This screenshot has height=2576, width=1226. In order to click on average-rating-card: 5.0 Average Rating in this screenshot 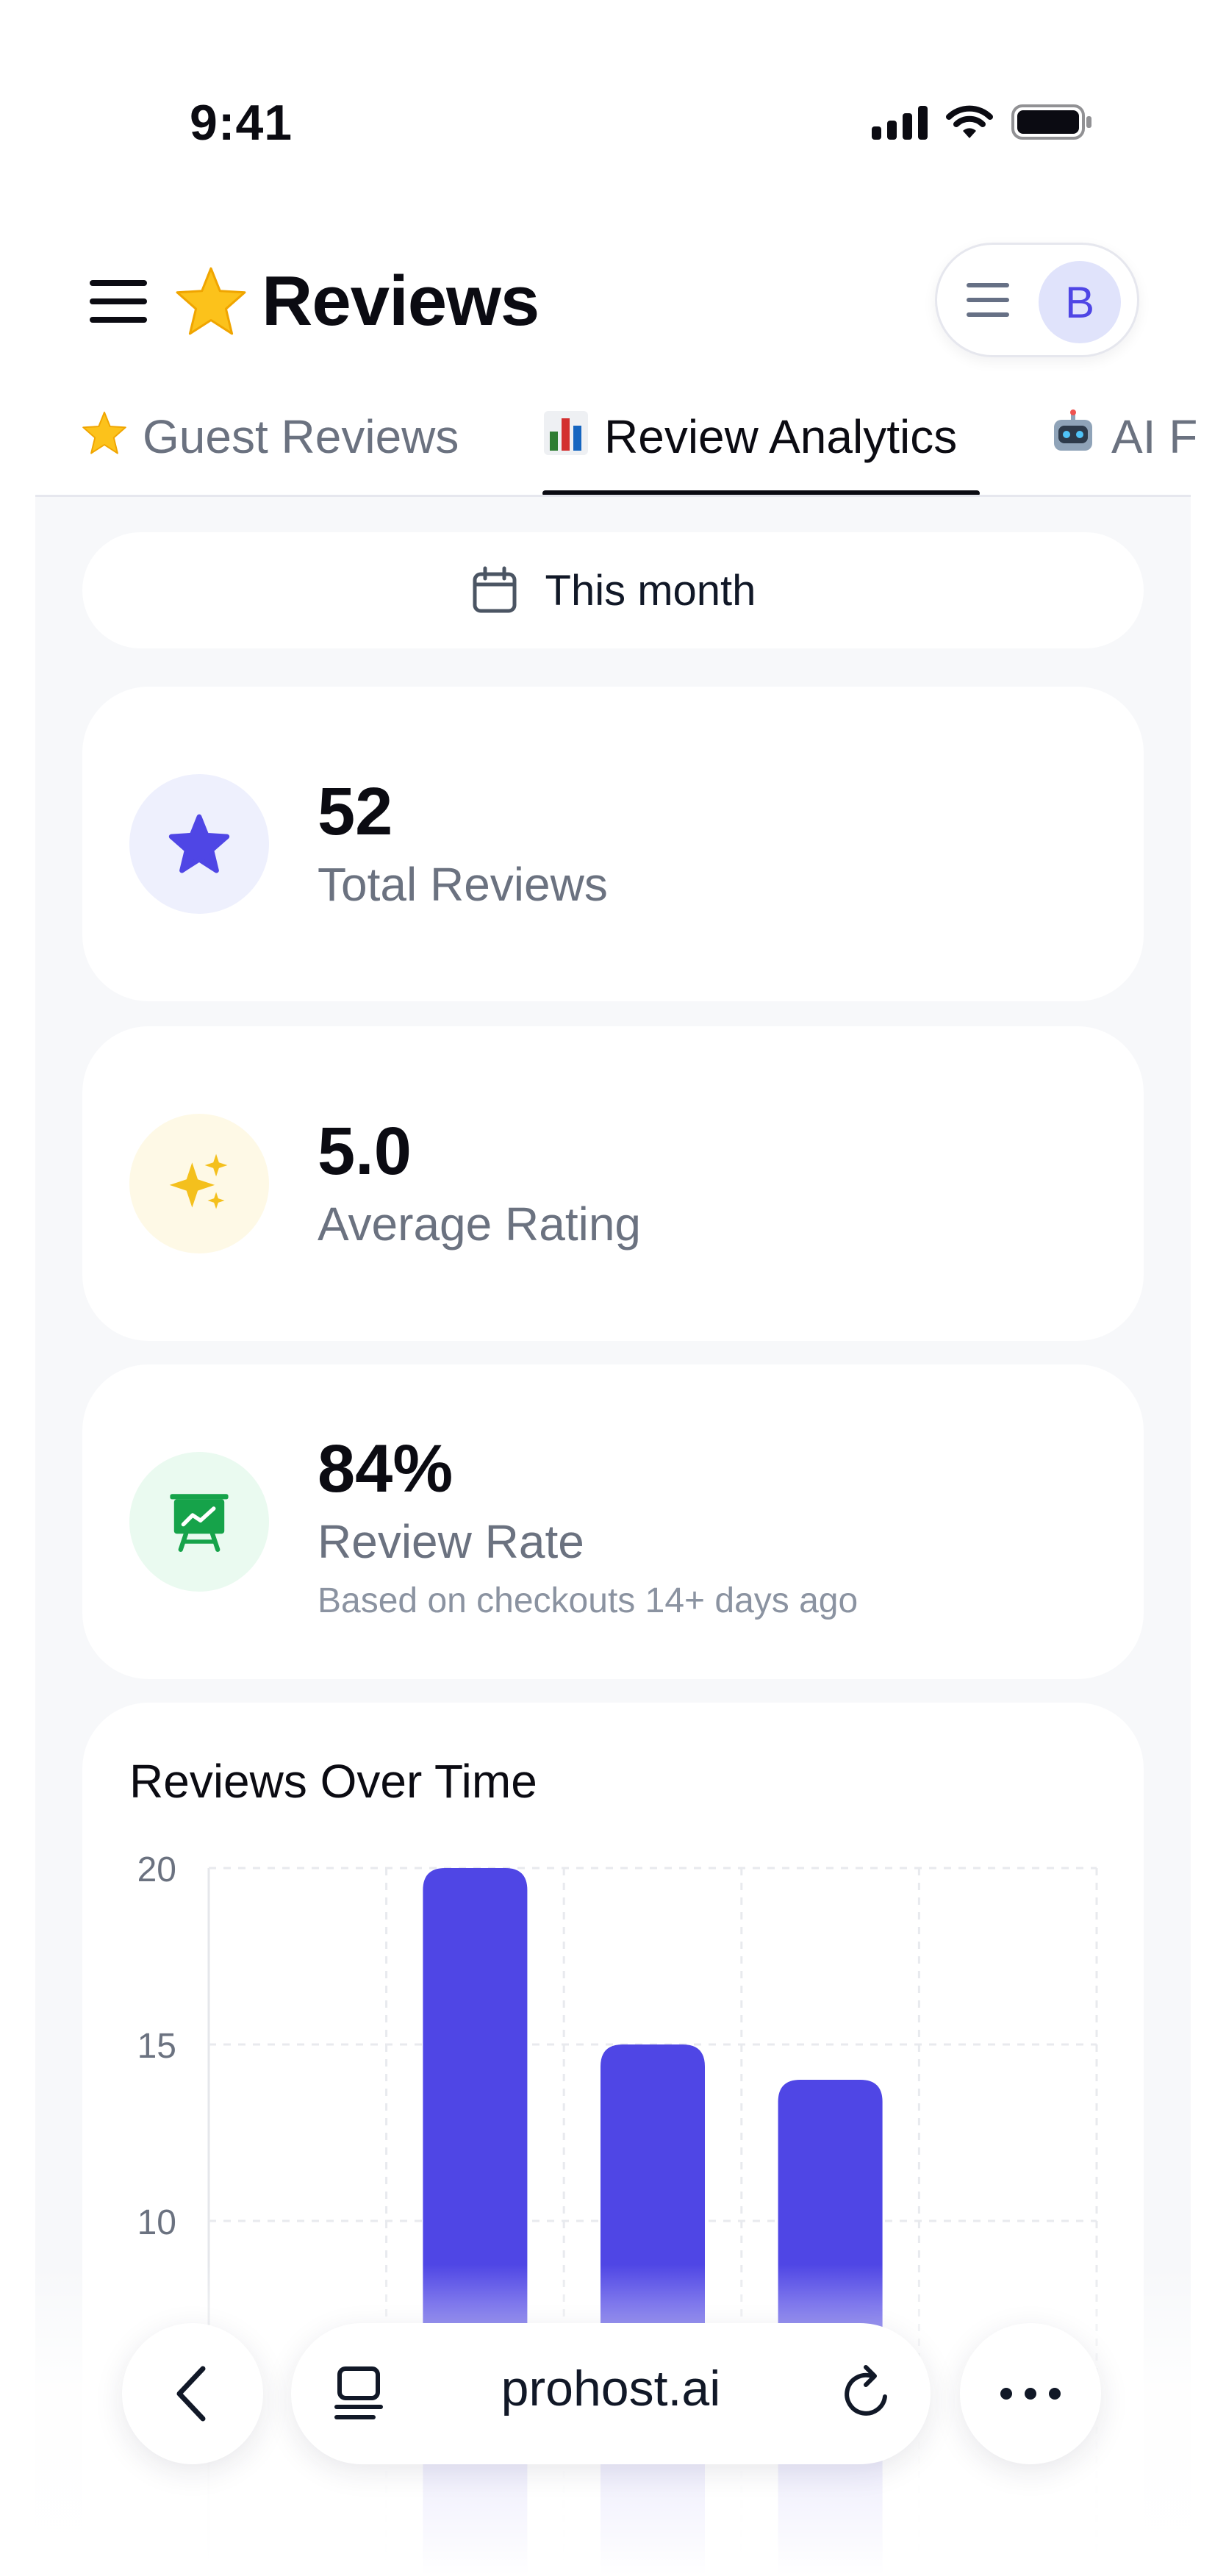, I will do `click(613, 1183)`.